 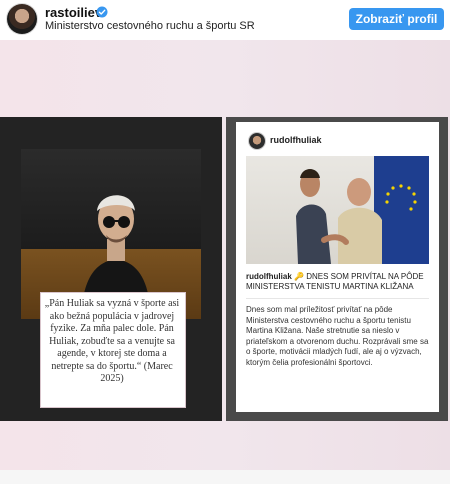 What do you see at coordinates (337, 298) in the screenshot?
I see `divider` at bounding box center [337, 298].